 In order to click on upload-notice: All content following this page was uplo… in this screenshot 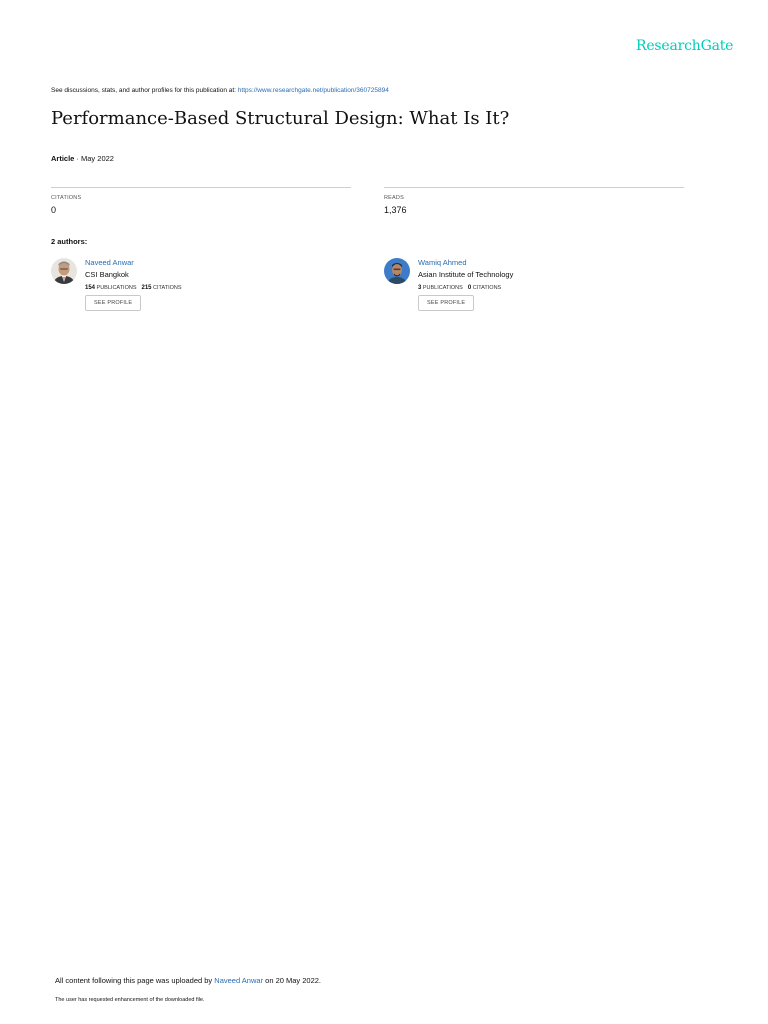, I will do `click(188, 980)`.